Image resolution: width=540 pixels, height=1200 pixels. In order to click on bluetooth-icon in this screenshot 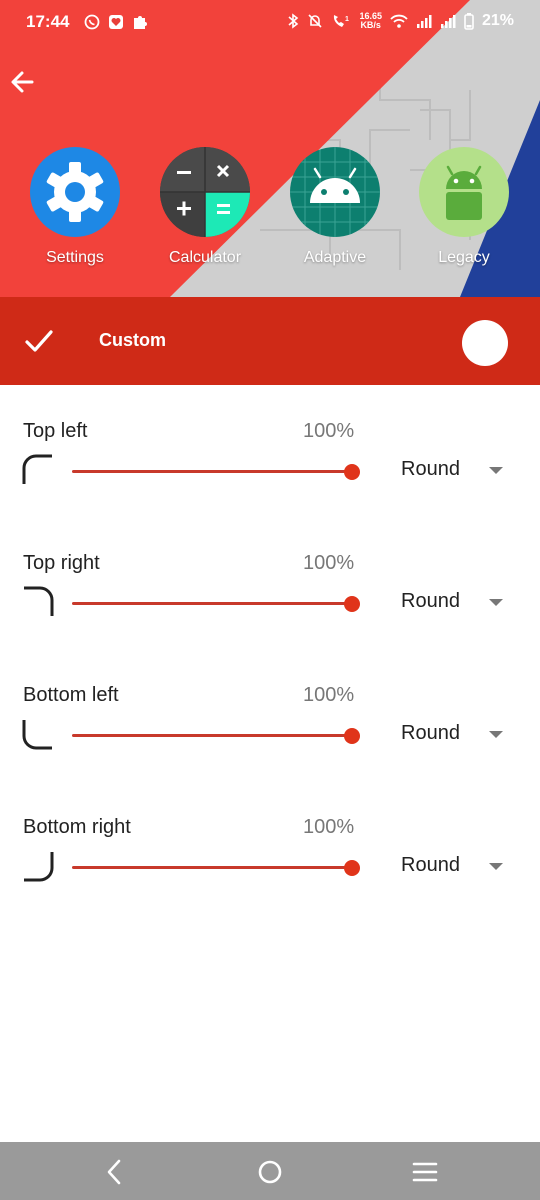, I will do `click(293, 21)`.